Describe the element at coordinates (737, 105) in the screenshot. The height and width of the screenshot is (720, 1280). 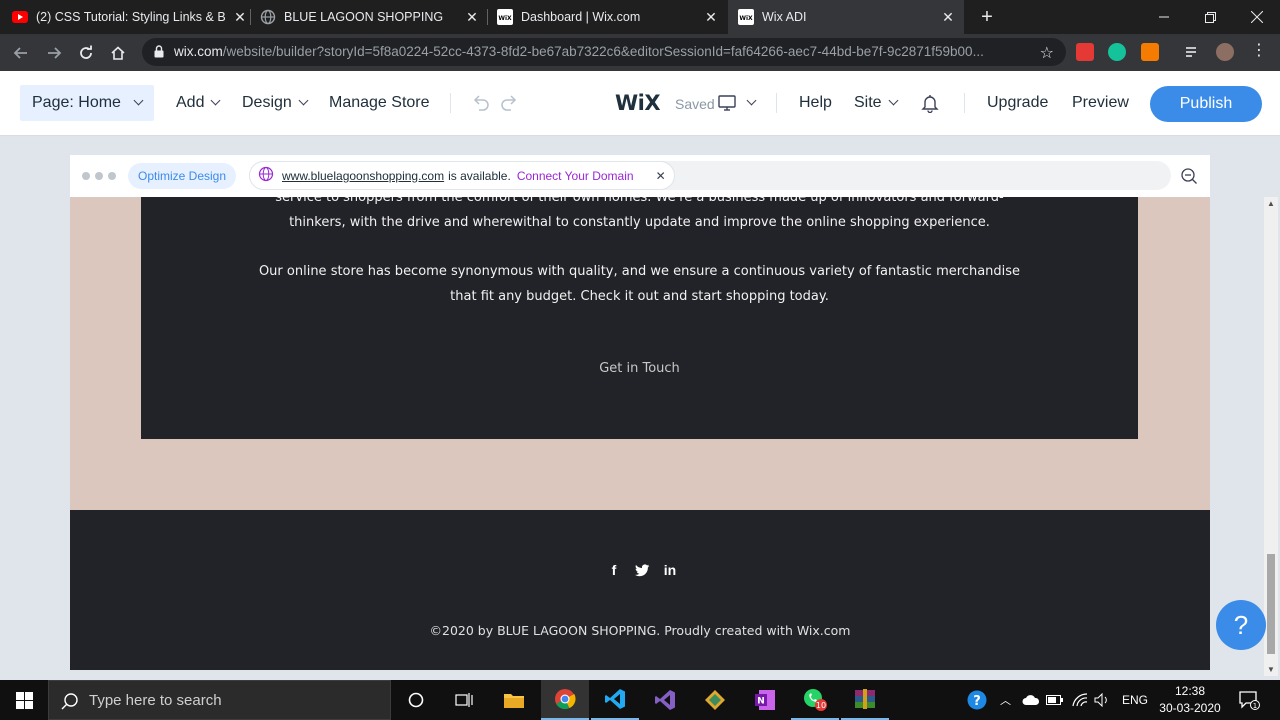
I see `device-switcher` at that location.